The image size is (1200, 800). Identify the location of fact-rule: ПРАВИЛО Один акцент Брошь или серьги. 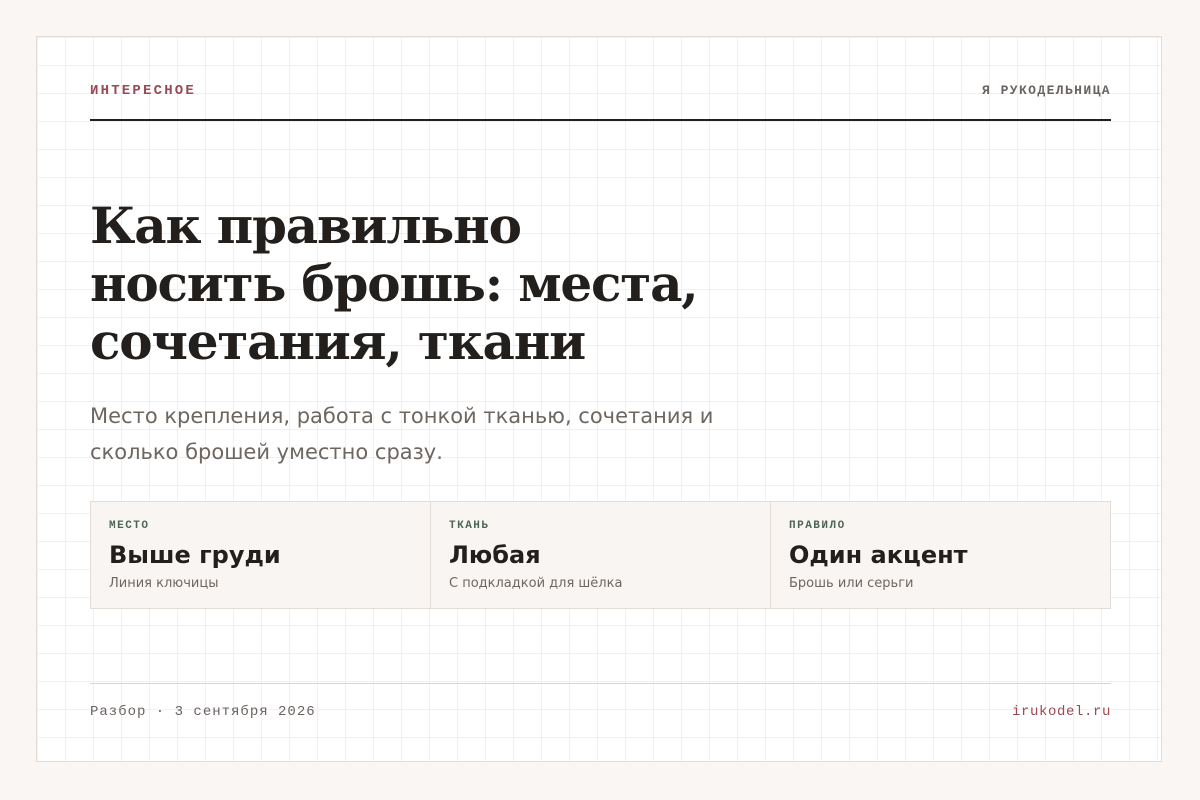
(940, 555).